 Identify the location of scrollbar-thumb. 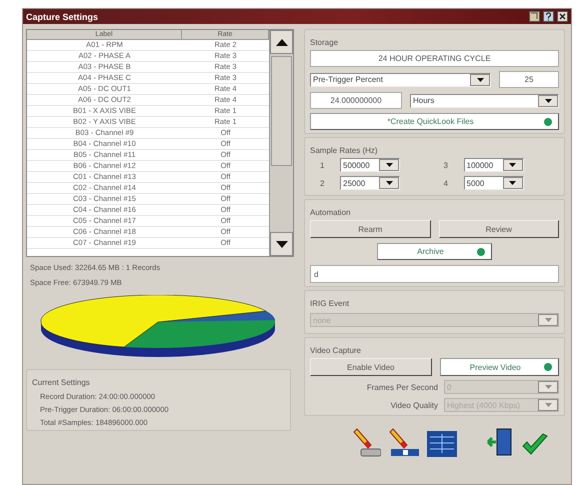
(281, 111).